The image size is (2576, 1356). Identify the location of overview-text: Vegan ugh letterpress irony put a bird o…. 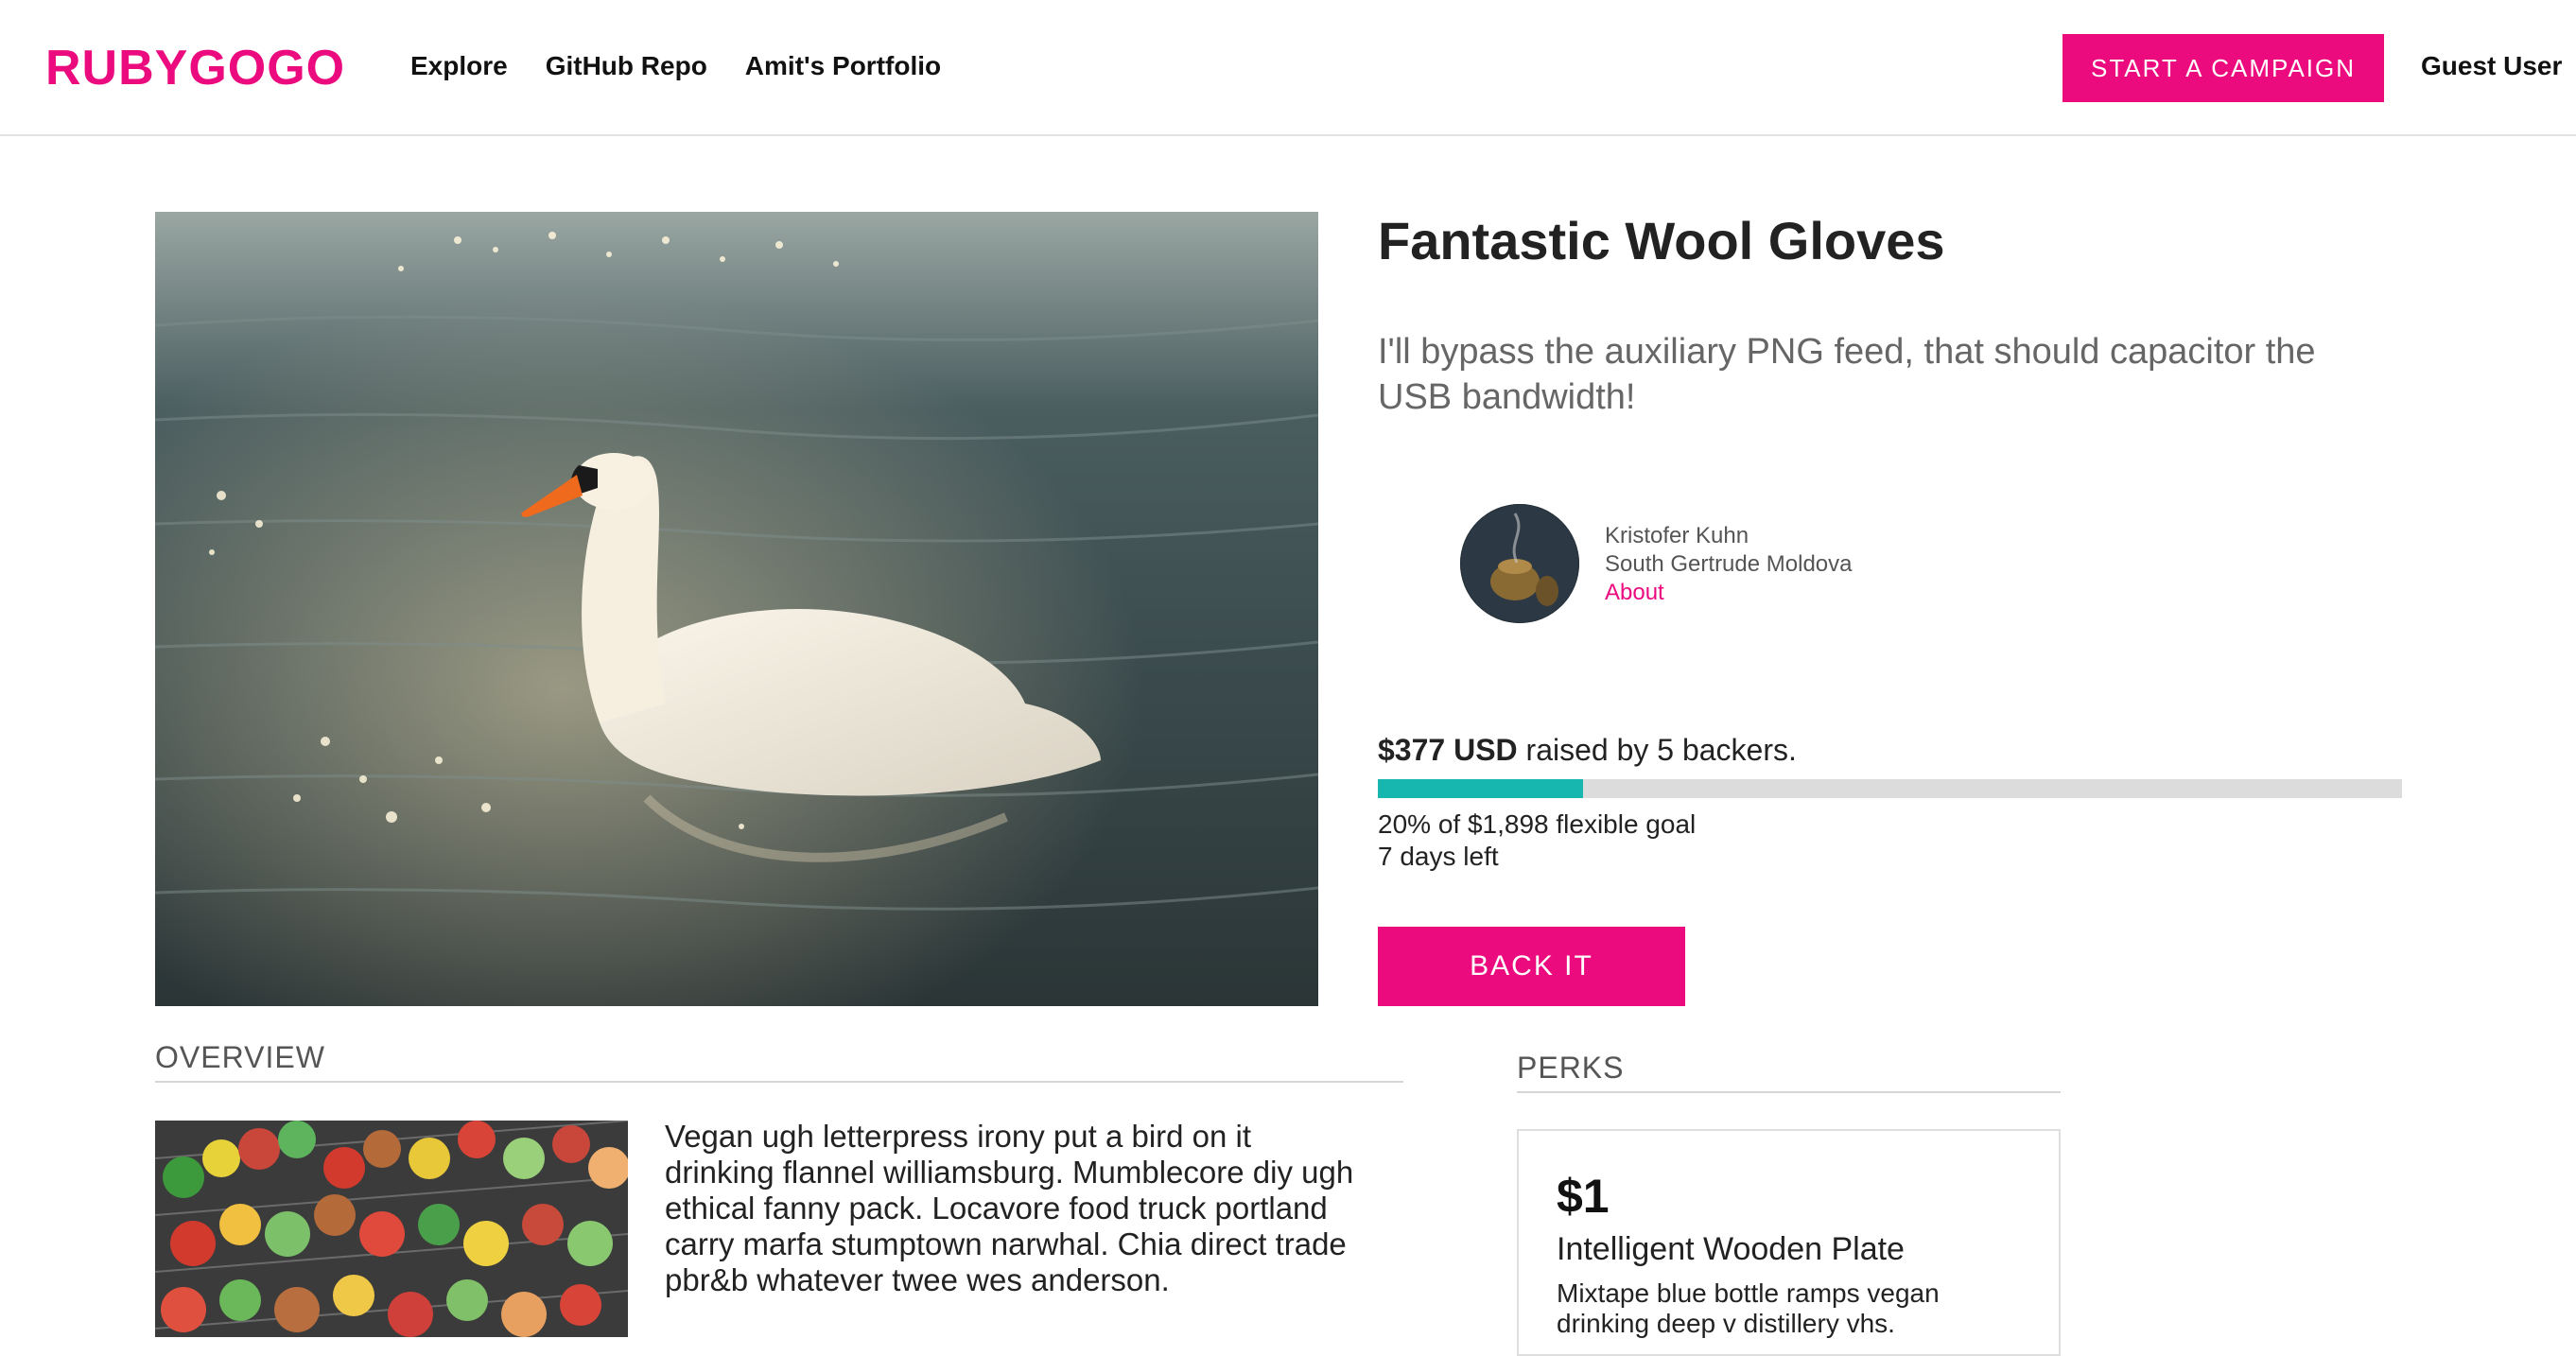
(1009, 1208).